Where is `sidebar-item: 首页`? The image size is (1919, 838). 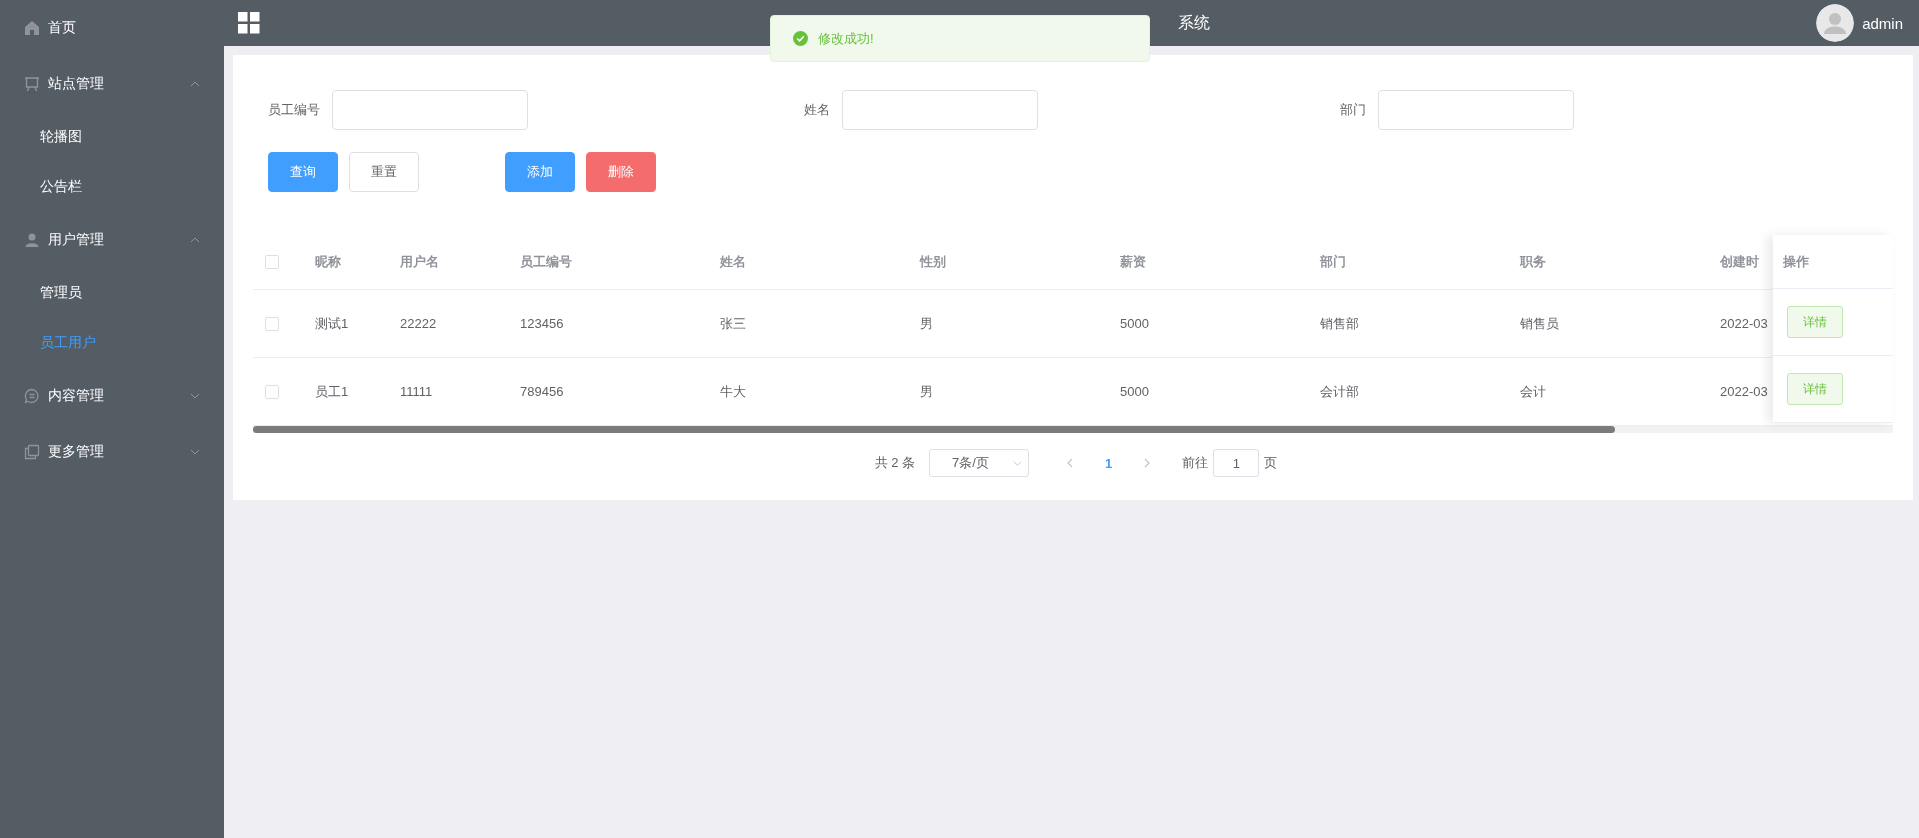
sidebar-item: 首页 is located at coordinates (112, 28).